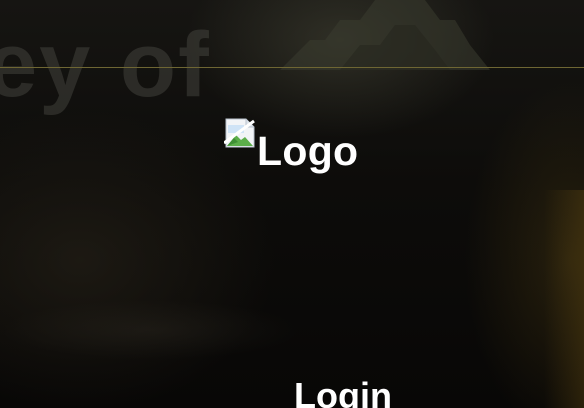  I want to click on background-pyramid-image, so click(385, 35).